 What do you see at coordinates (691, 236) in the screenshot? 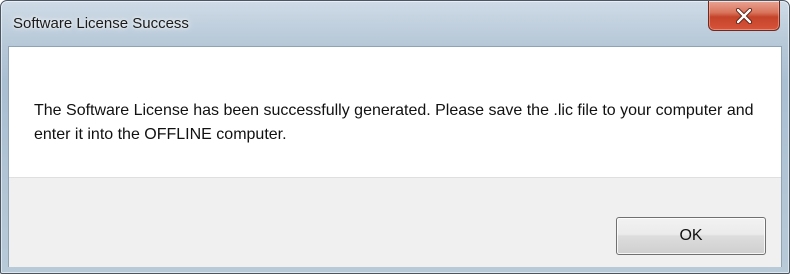
I see `ok-button: OK` at bounding box center [691, 236].